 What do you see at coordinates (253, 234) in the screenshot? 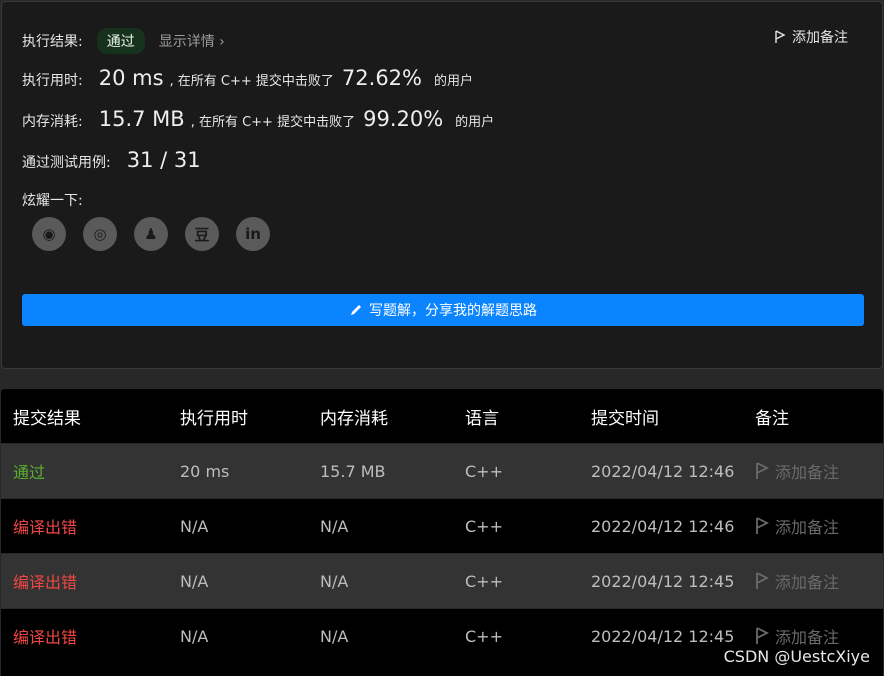
I see `linkedin-icon: in` at bounding box center [253, 234].